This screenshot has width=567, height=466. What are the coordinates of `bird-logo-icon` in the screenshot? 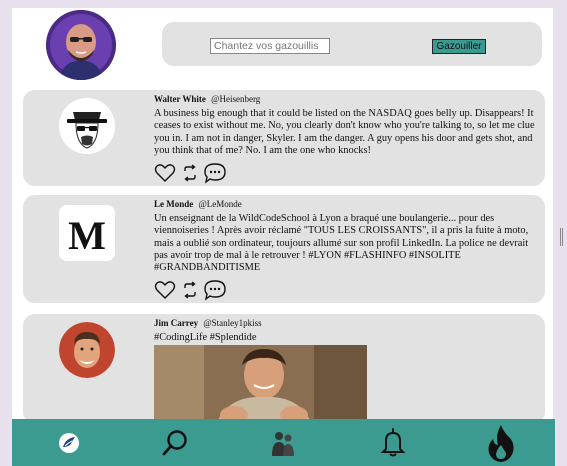 It's located at (69, 442).